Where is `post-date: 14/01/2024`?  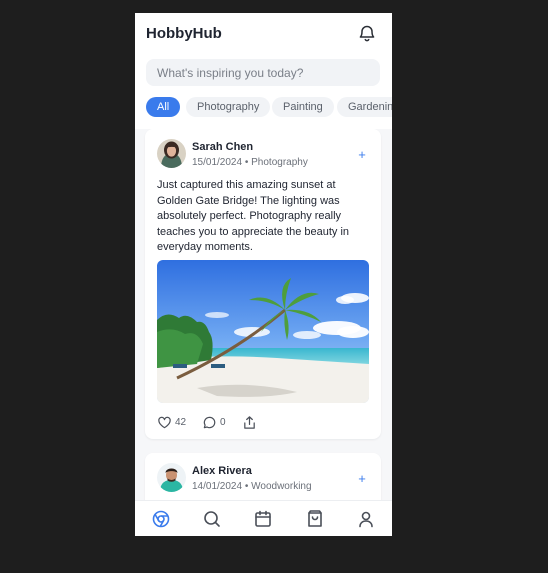 post-date: 14/01/2024 is located at coordinates (217, 486).